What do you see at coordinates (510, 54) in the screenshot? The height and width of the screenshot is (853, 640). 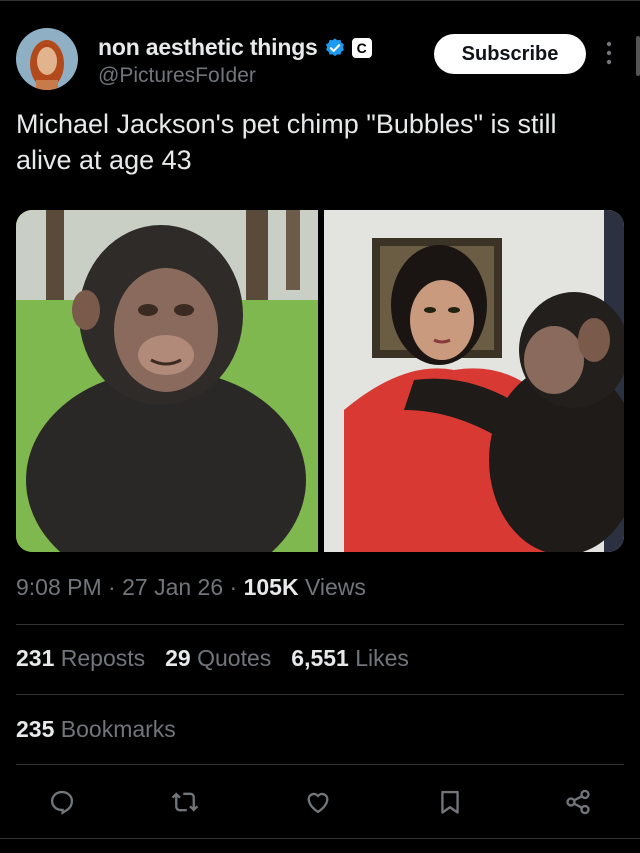 I see `subscribe-button: Subscribe` at bounding box center [510, 54].